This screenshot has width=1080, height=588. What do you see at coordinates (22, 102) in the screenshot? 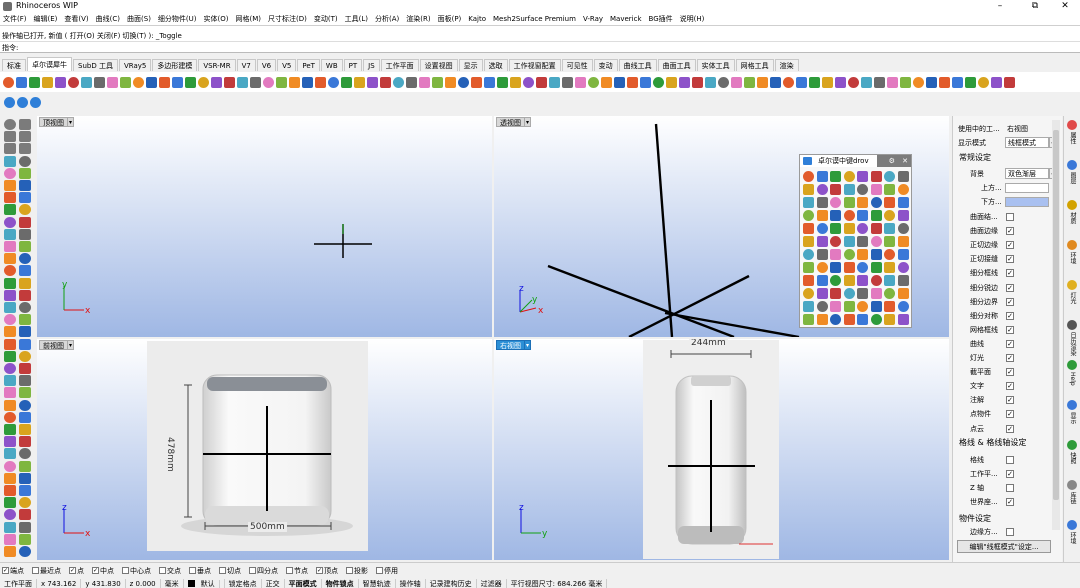
I see `gumball-align-icon` at bounding box center [22, 102].